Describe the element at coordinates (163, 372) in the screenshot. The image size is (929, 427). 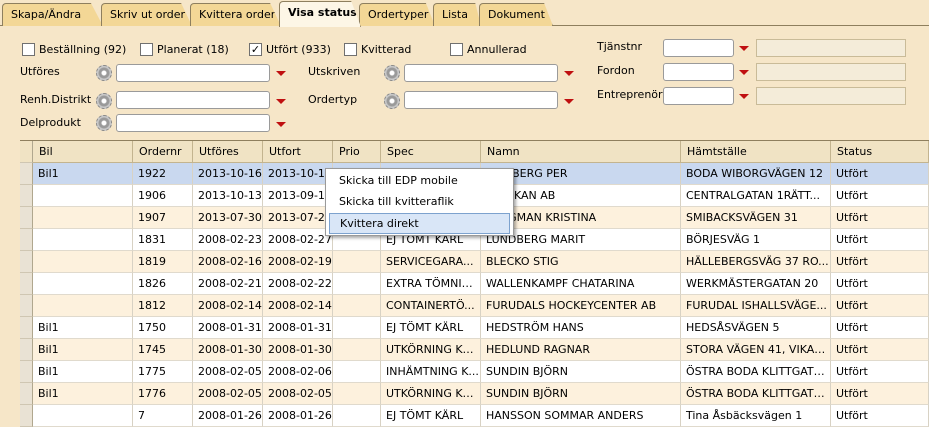
I see `cell-ordernr: 1775` at that location.